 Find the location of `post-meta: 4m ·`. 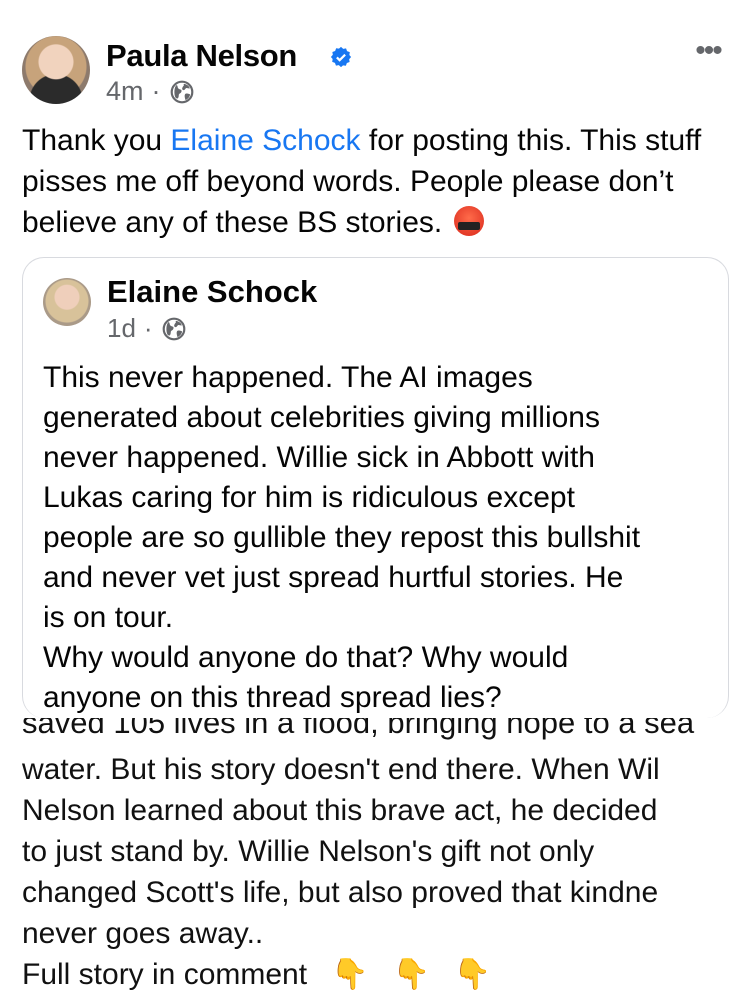

post-meta: 4m · is located at coordinates (150, 91).